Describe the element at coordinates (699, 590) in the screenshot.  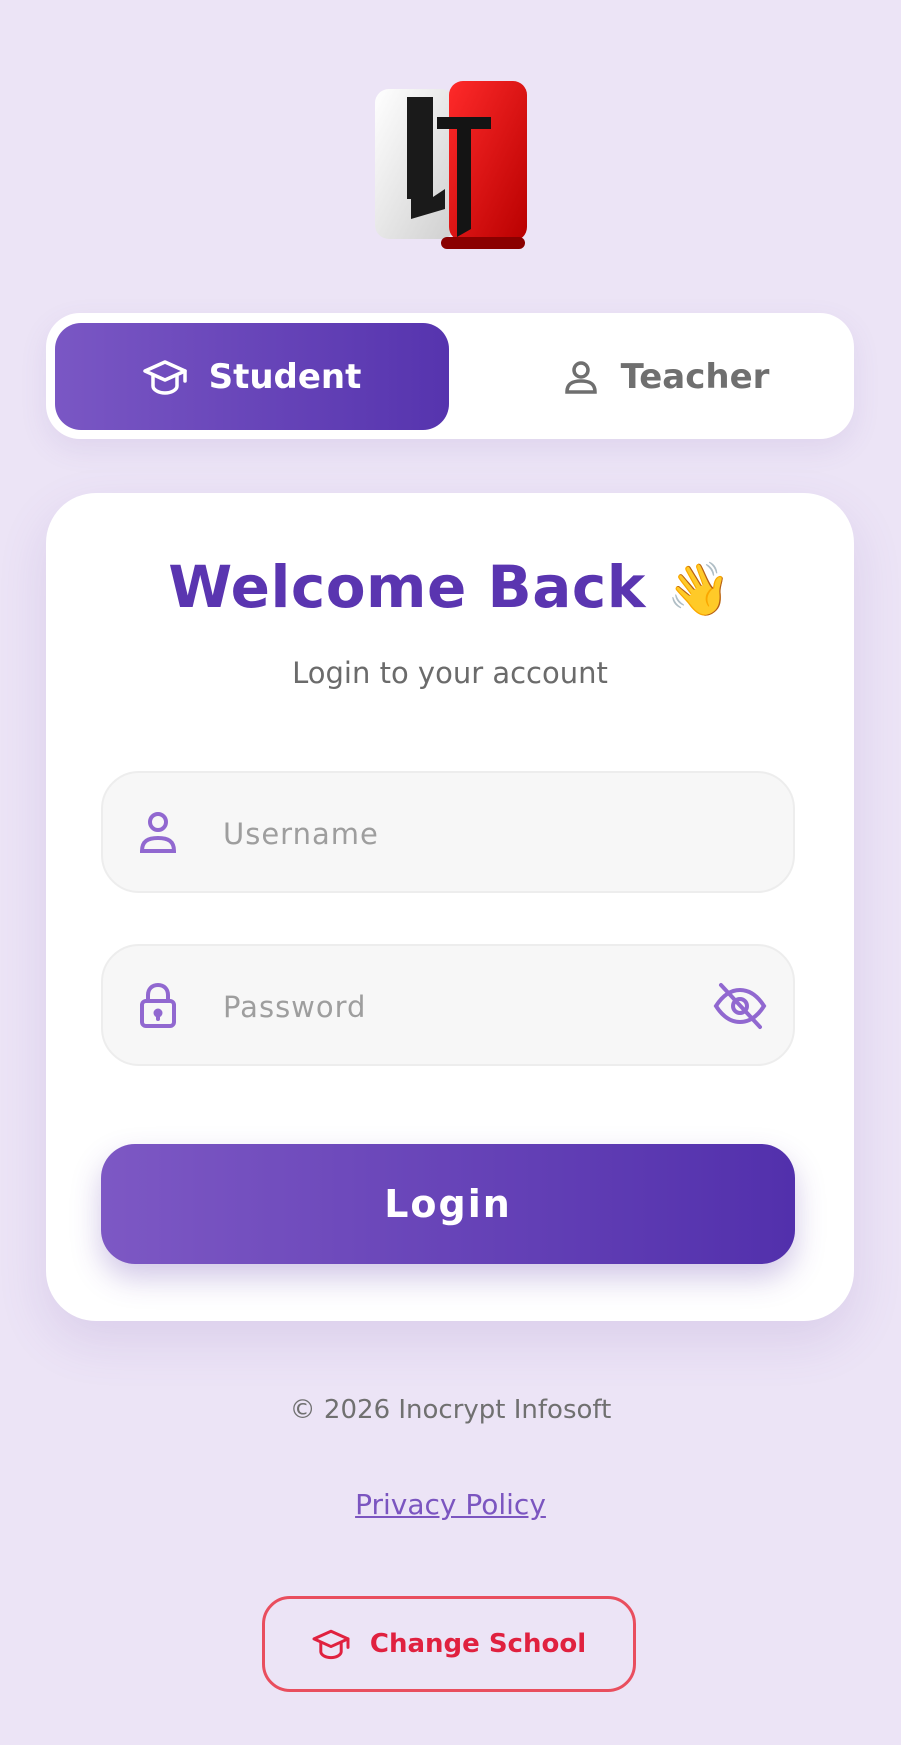
I see `wave-emoji: 👋` at that location.